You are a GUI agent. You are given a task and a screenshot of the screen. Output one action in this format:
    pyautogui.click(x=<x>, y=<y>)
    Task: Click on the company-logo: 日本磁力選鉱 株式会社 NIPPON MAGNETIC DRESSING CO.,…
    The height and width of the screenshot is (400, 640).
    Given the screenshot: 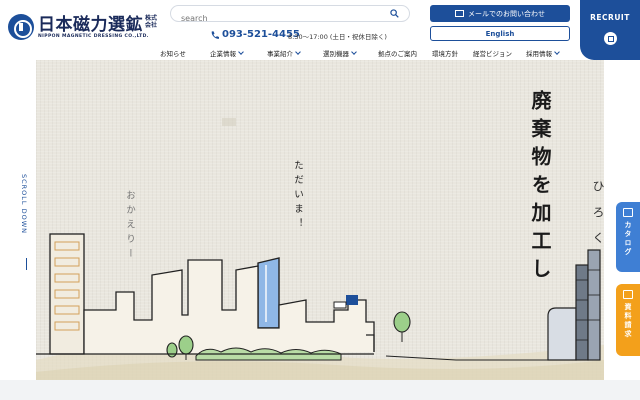 What is the action you would take?
    pyautogui.click(x=83, y=27)
    